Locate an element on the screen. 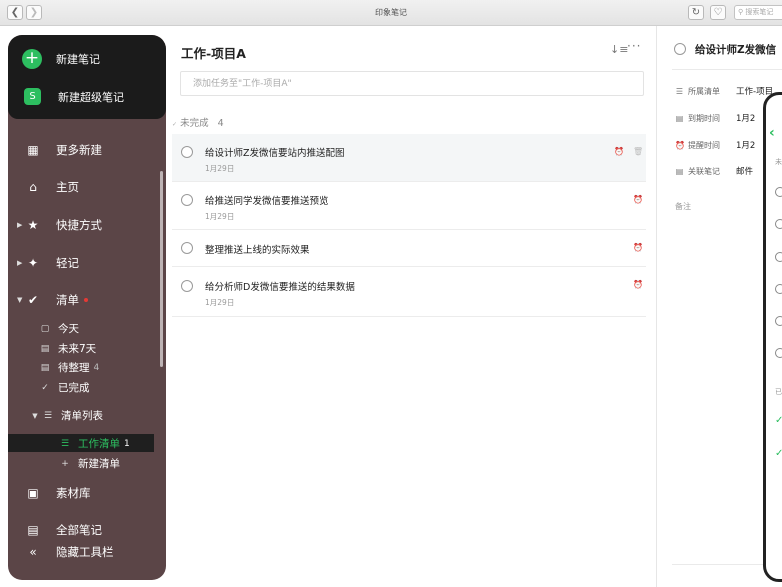  remind-value: 1月2 is located at coordinates (746, 146).